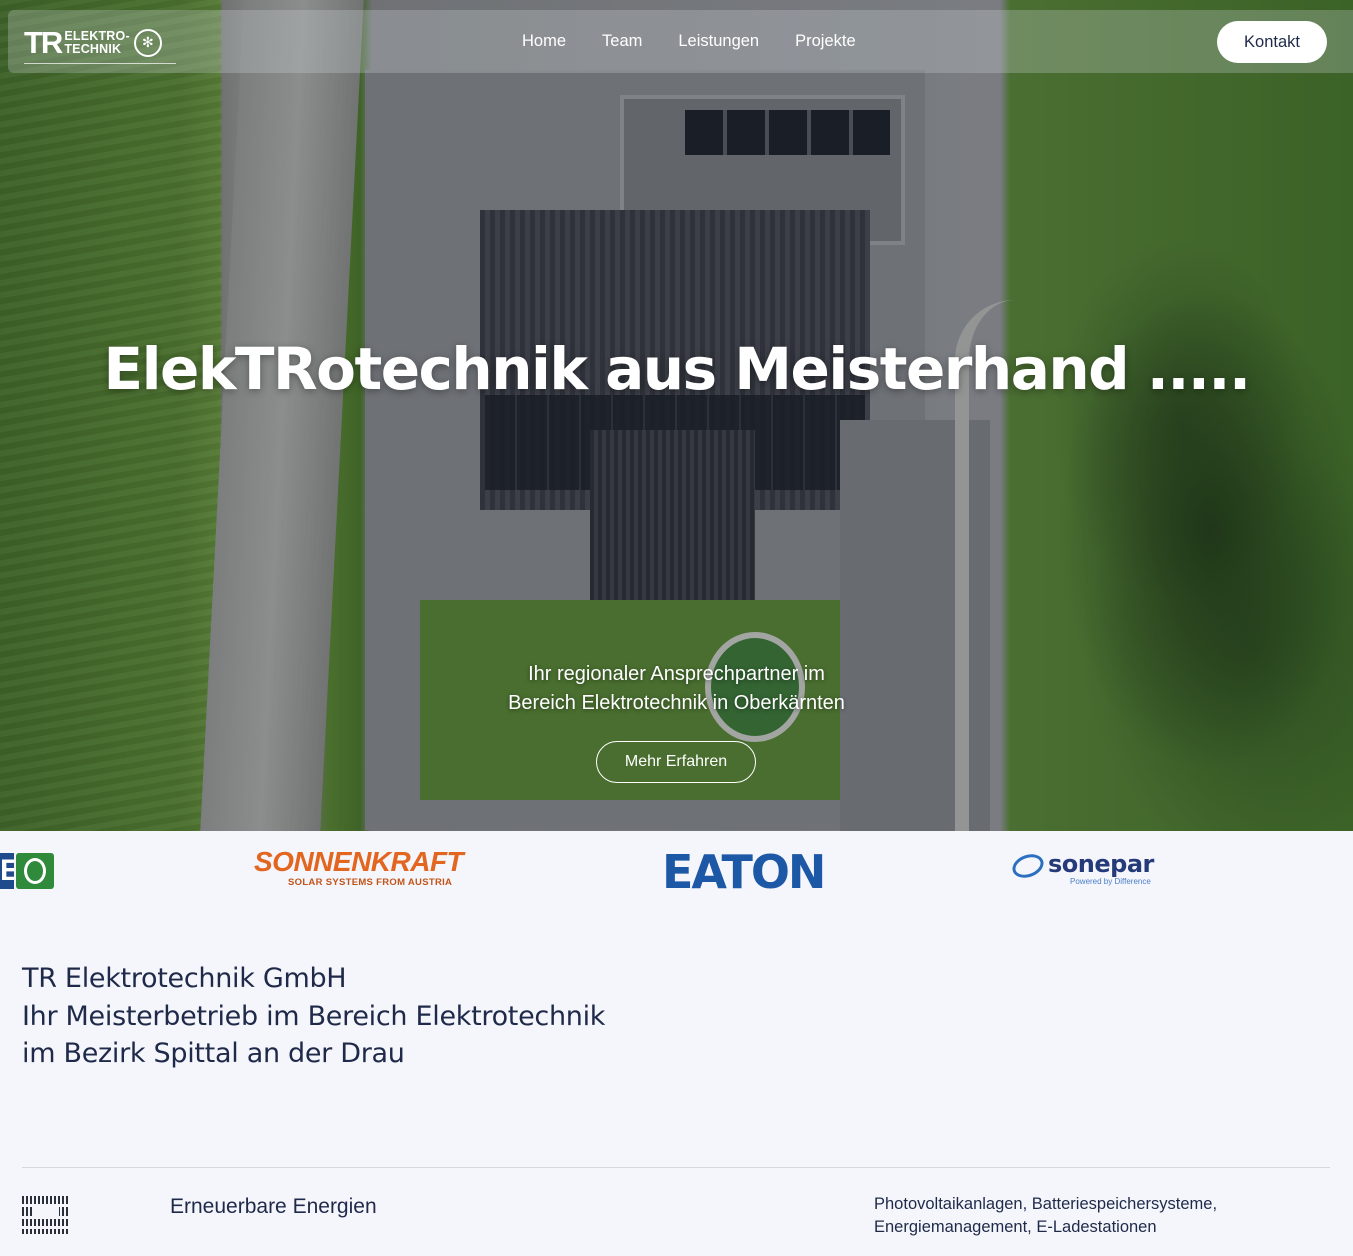 The image size is (1353, 1256). What do you see at coordinates (93, 48) in the screenshot?
I see `logo-line-2: TECHNIK` at bounding box center [93, 48].